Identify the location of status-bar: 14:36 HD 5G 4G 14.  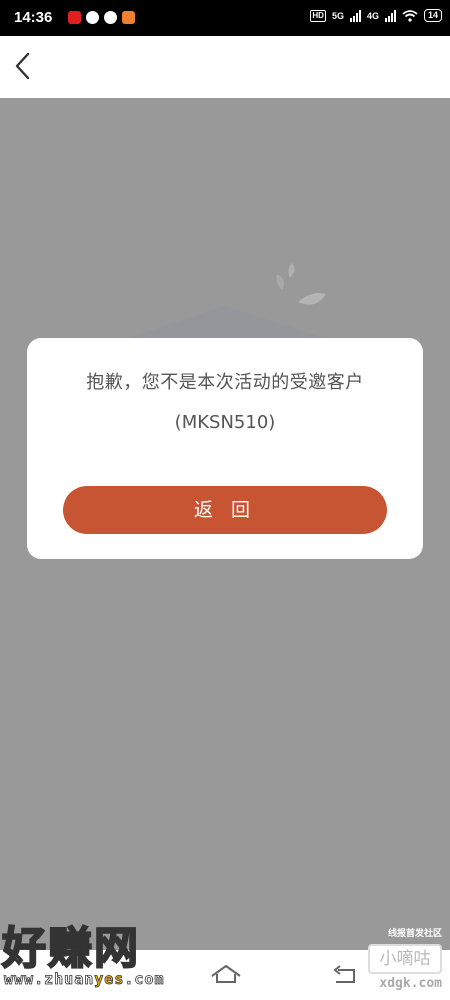
(225, 18).